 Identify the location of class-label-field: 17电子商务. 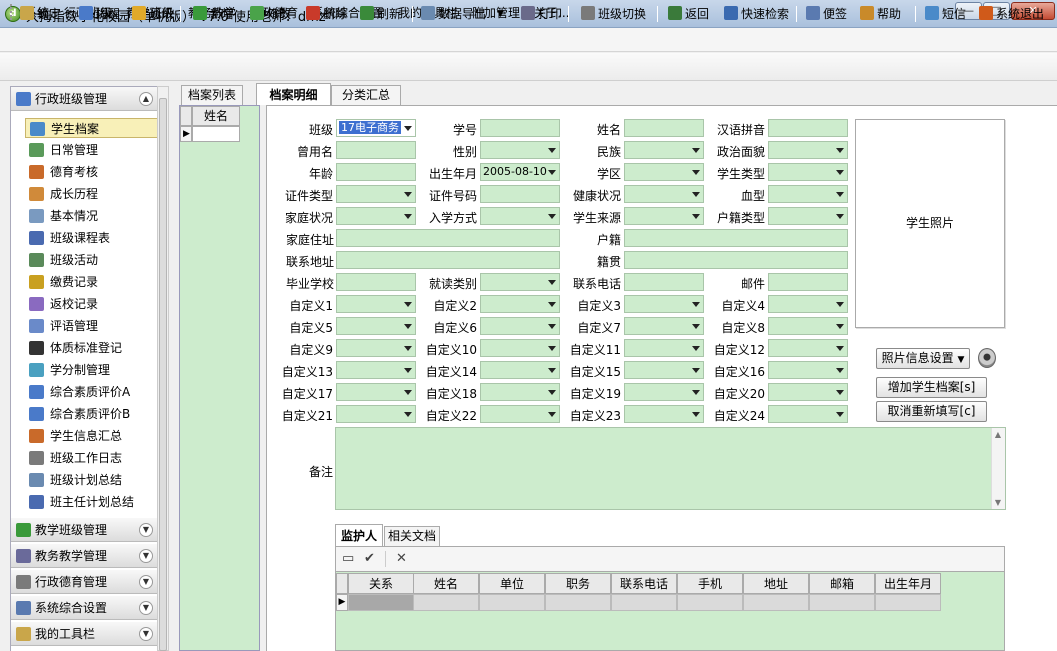
(376, 128).